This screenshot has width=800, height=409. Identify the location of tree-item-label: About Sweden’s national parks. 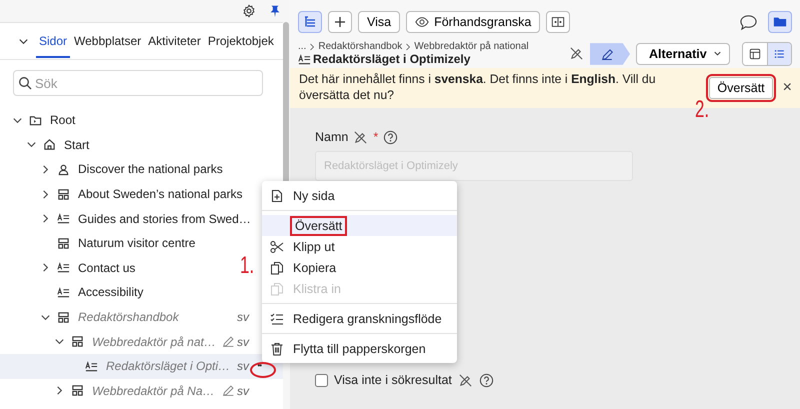
(161, 194).